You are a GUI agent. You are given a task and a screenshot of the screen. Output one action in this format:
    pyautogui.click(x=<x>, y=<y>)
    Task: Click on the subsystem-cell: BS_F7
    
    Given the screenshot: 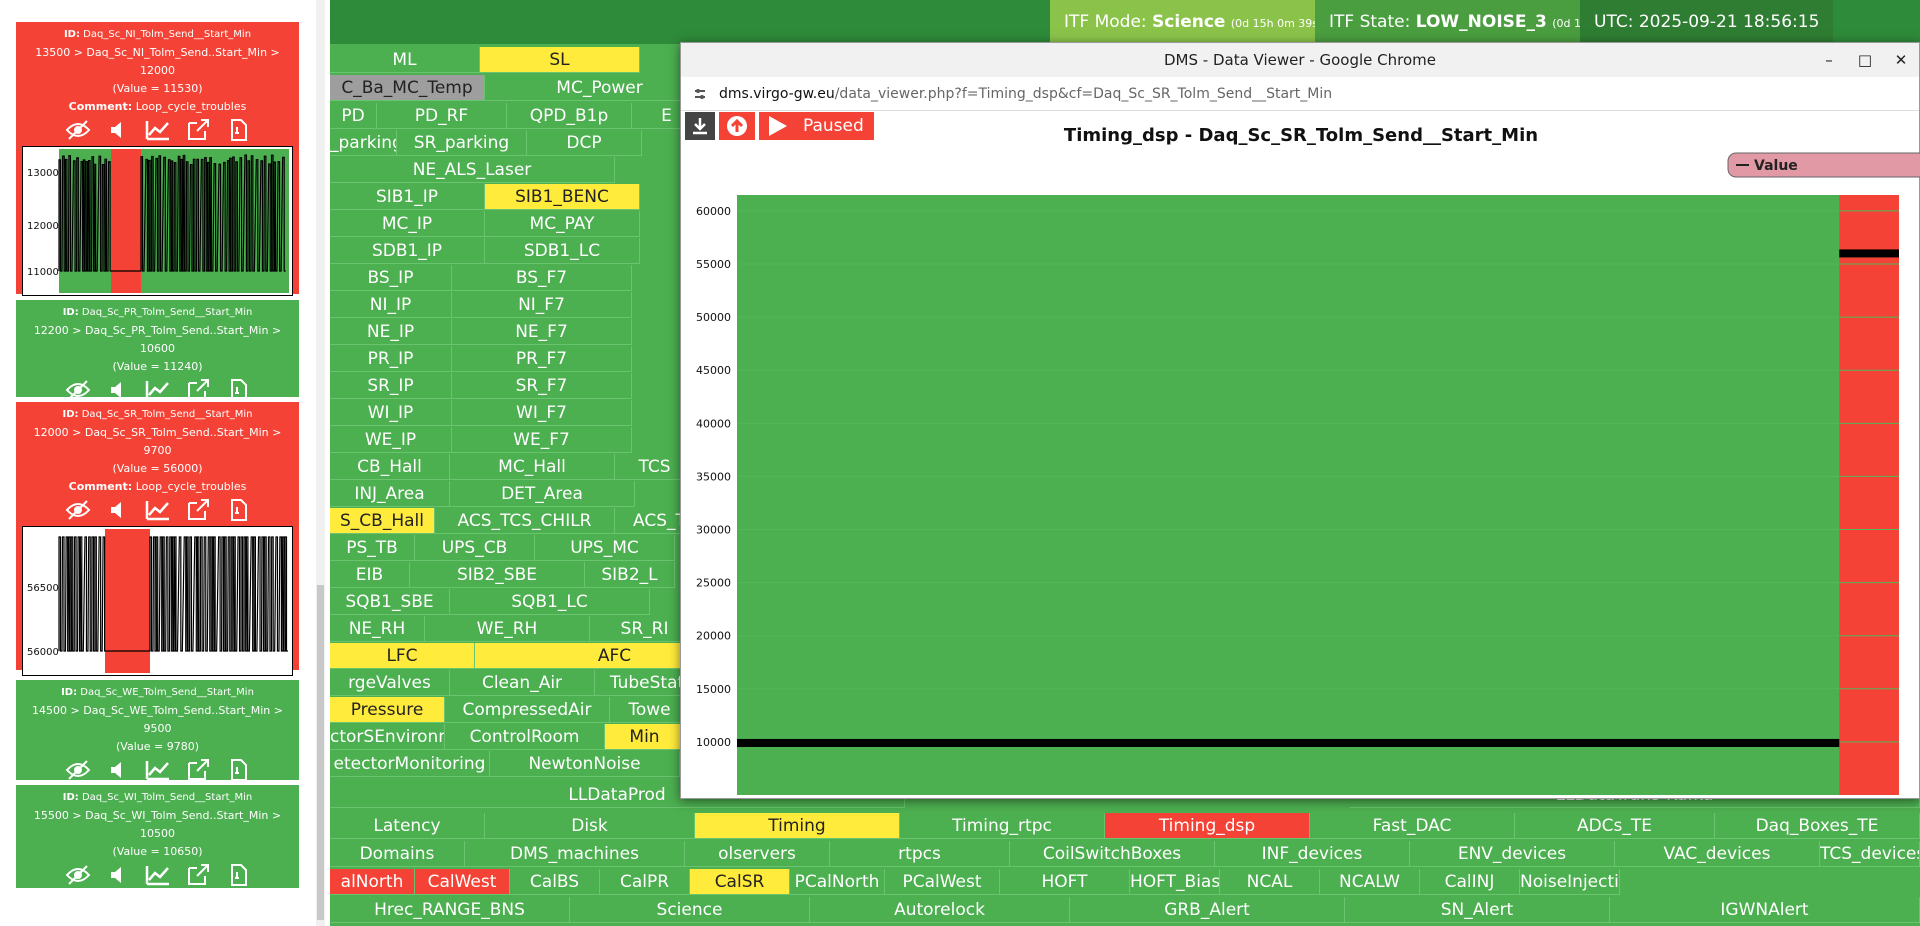 What is the action you would take?
    pyautogui.click(x=542, y=278)
    